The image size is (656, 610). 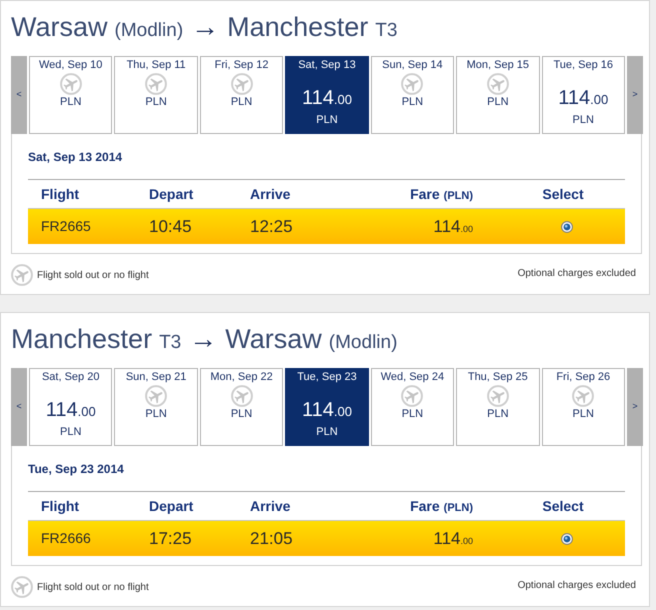 I want to click on date-card: Sat, Sep 13 114.00 PLN, so click(x=327, y=95).